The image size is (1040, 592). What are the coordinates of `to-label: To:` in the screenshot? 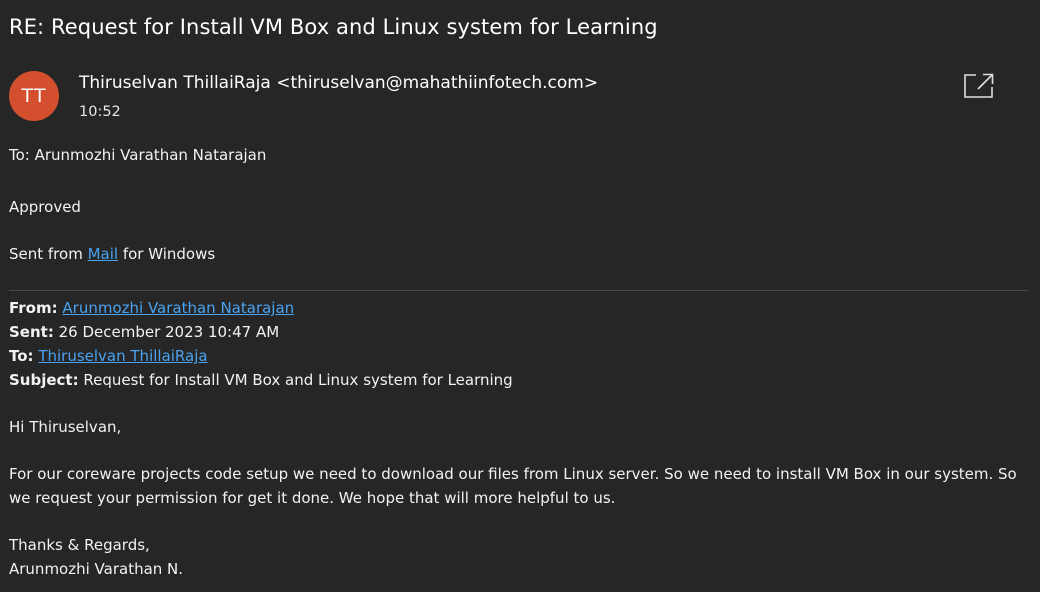 It's located at (21, 356).